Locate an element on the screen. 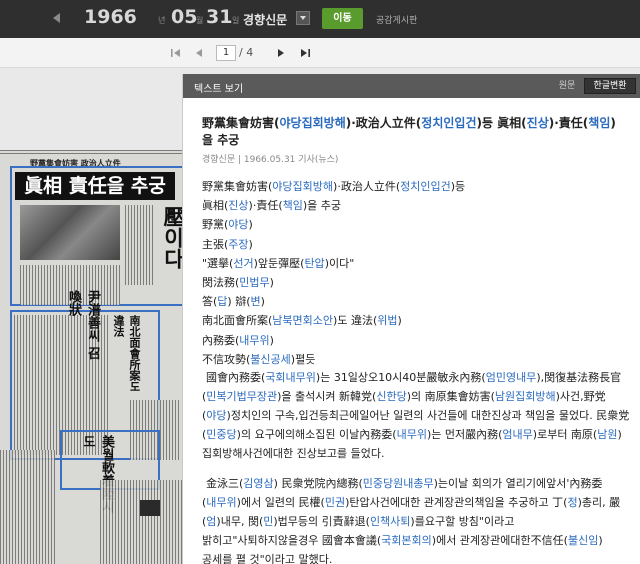 This screenshot has width=640, height=564. hangul-reading: 신한당 is located at coordinates (391, 396).